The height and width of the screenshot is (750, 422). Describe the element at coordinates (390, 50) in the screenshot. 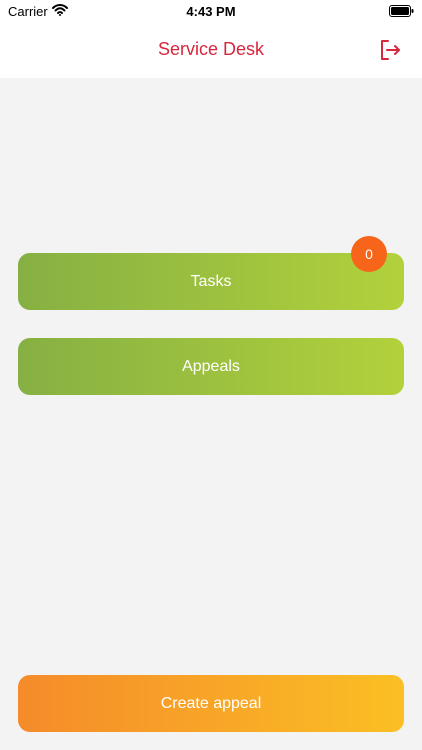

I see `logout-icon` at that location.